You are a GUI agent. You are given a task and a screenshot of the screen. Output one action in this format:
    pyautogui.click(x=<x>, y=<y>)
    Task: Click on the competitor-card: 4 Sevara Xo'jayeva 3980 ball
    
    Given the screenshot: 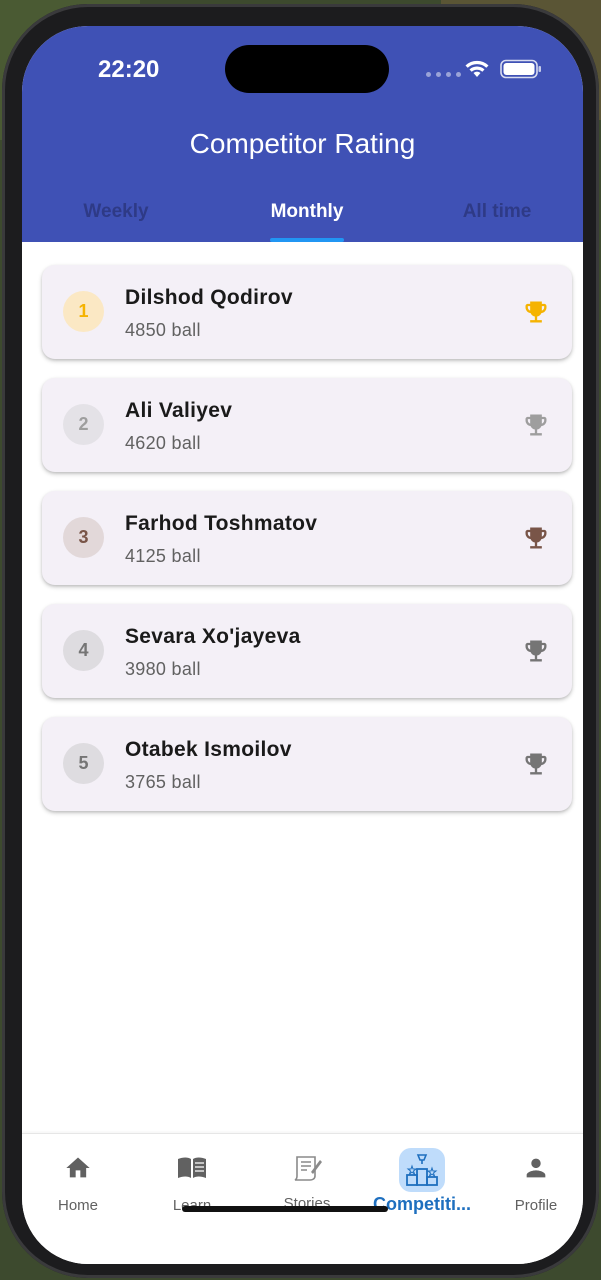 What is the action you would take?
    pyautogui.click(x=307, y=651)
    